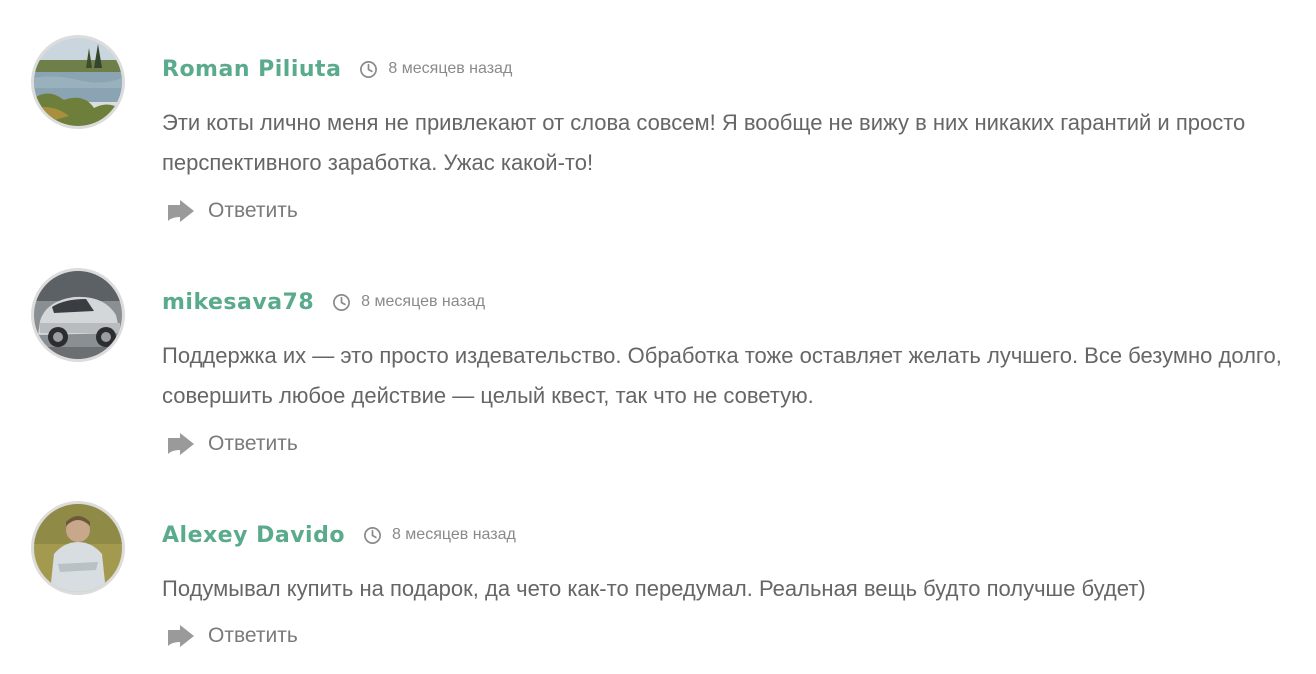 The width and height of the screenshot is (1316, 674). Describe the element at coordinates (238, 302) in the screenshot. I see `comment-author: mikesava78` at that location.